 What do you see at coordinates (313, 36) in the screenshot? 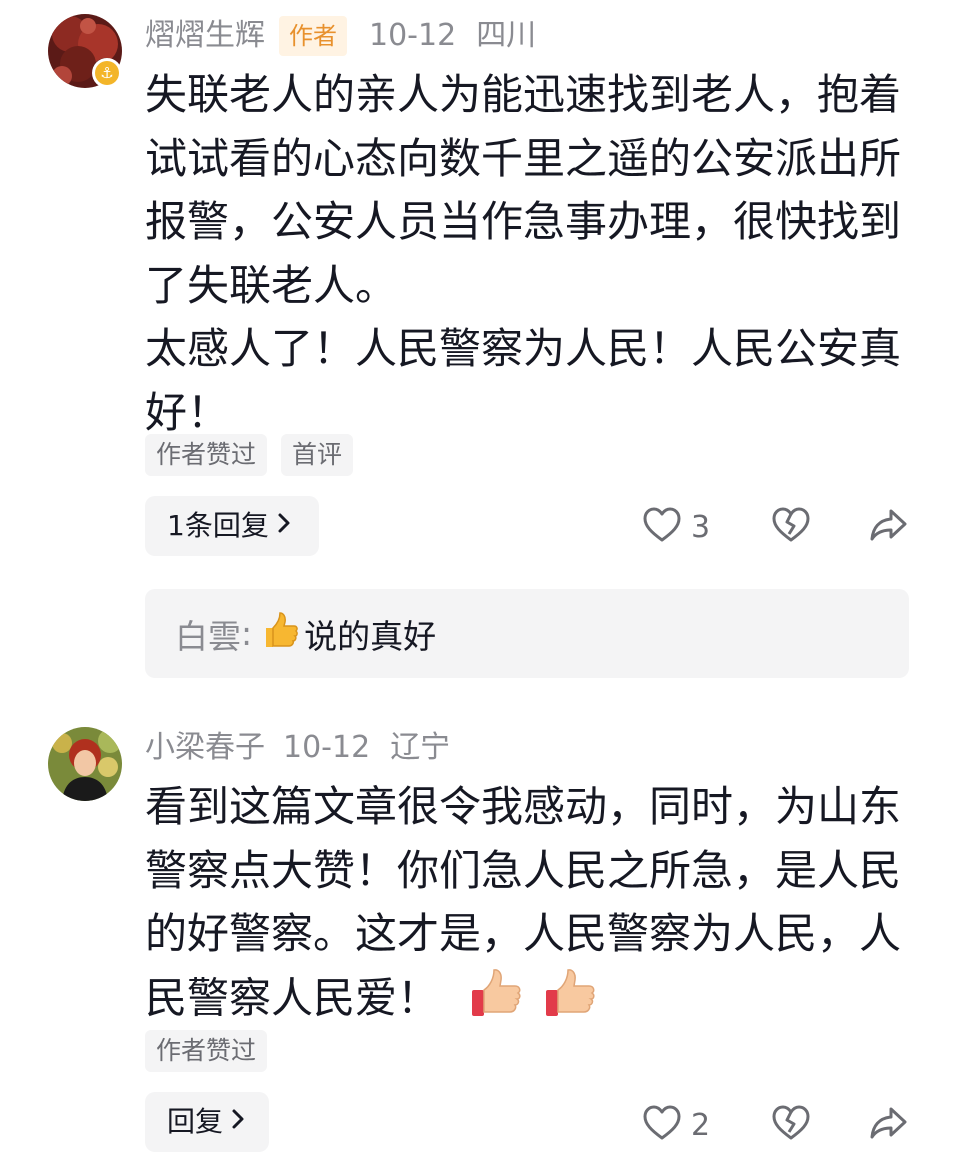
I see `author-tag: 作者` at bounding box center [313, 36].